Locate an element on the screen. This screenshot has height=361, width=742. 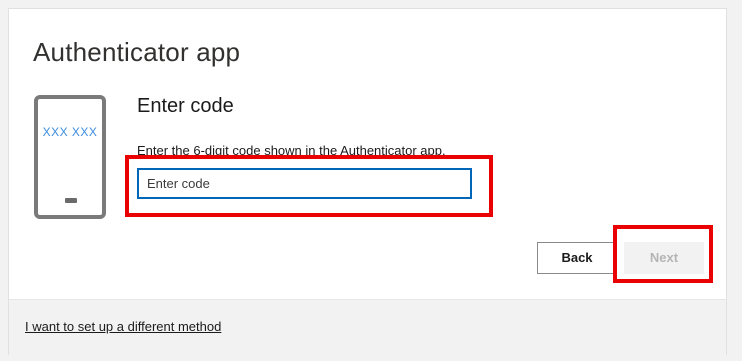
page-title: Authenticator app is located at coordinates (137, 52).